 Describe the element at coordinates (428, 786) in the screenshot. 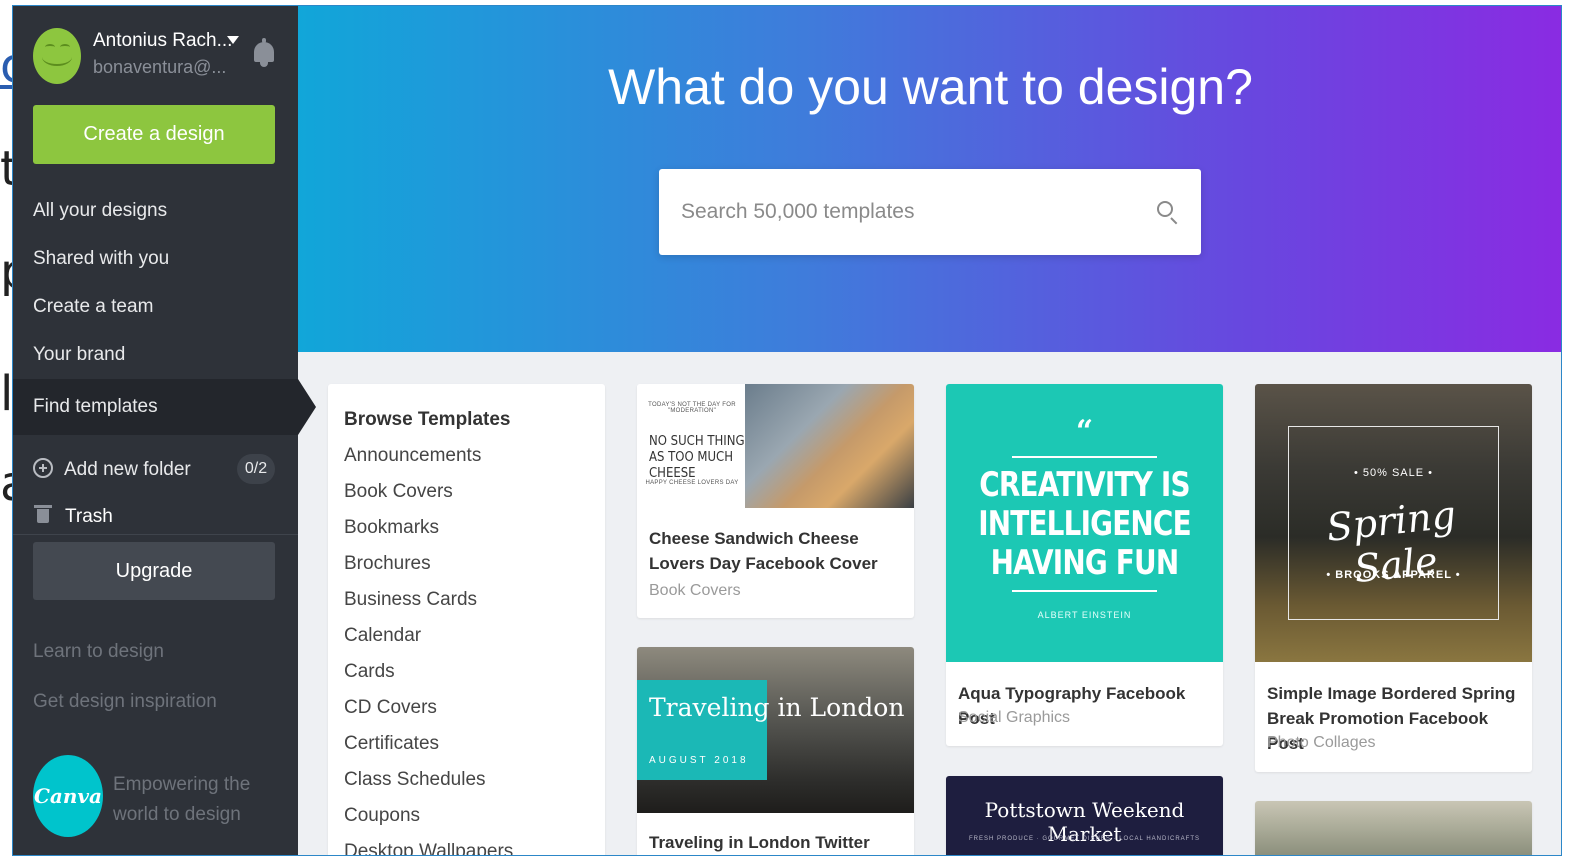

I see `browse-item: Class Schedules` at that location.